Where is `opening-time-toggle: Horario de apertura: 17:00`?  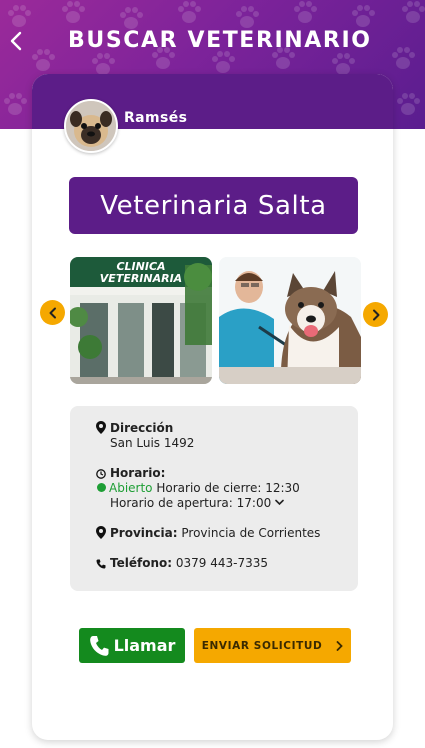
opening-time-toggle: Horario de apertura: 17:00 is located at coordinates (198, 503).